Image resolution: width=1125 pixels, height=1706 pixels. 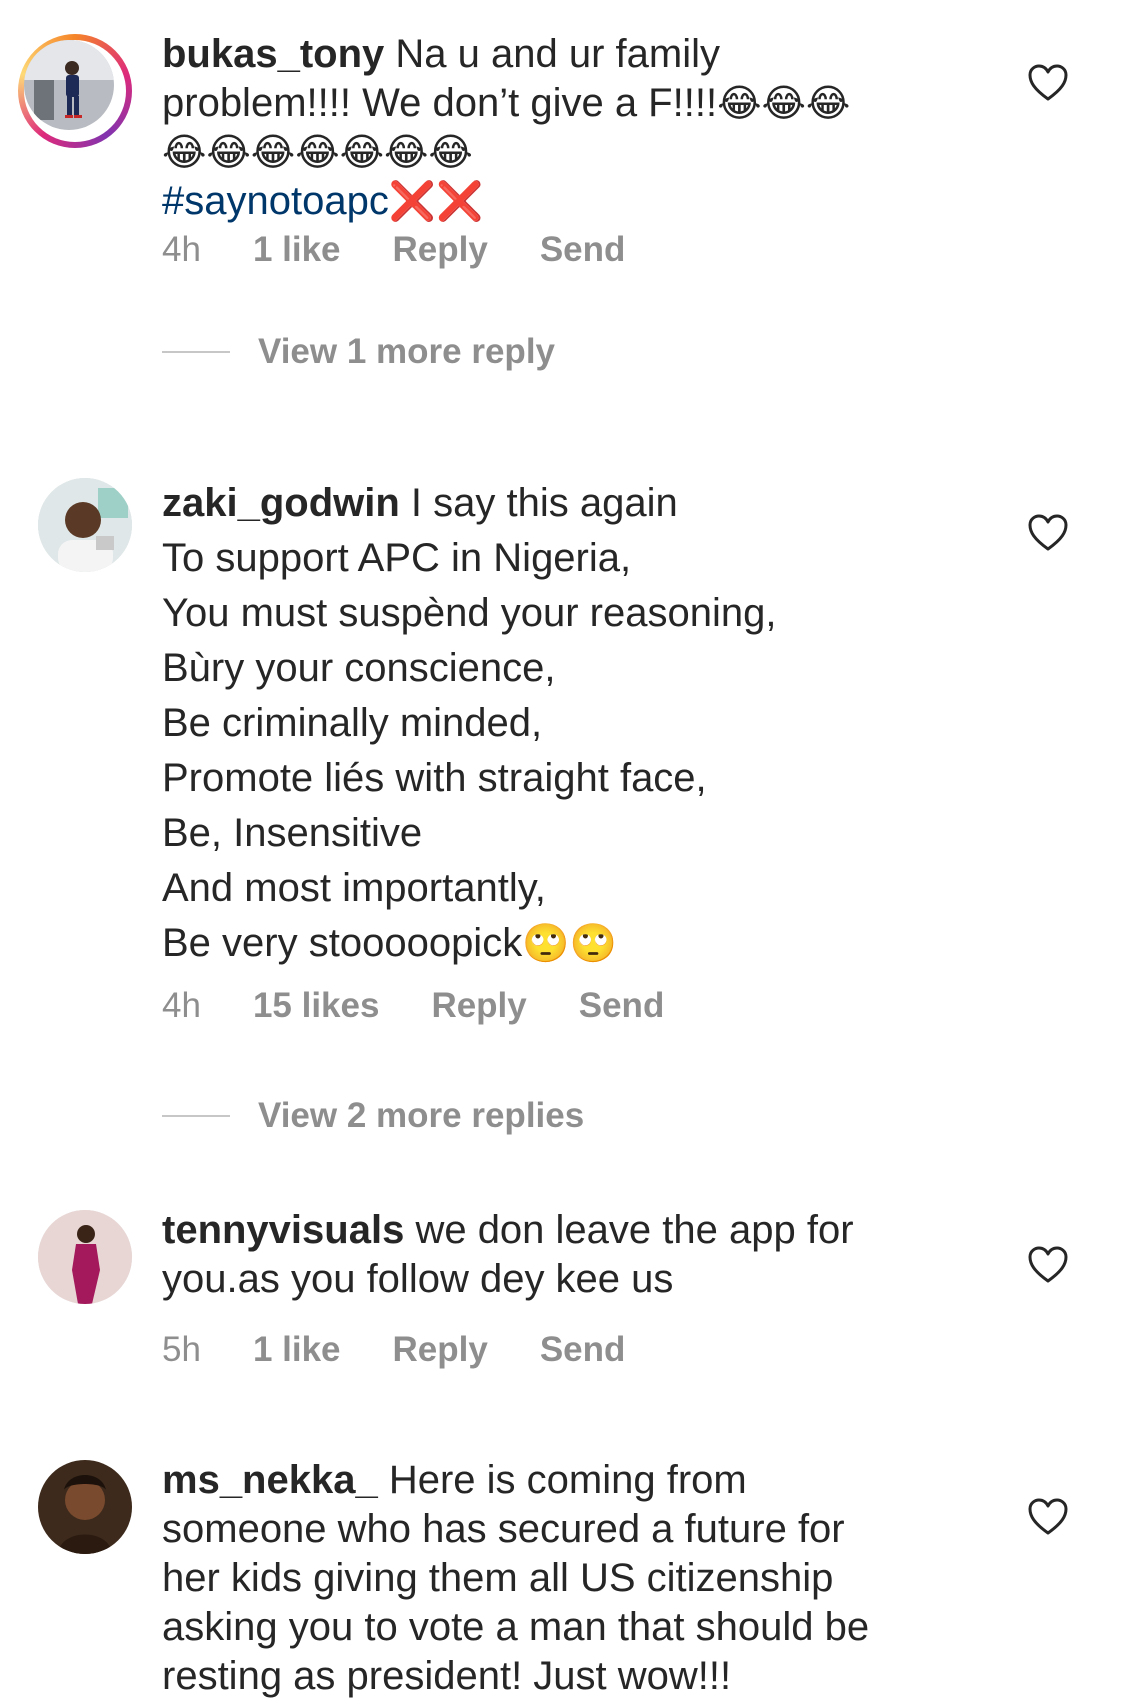 What do you see at coordinates (181, 1349) in the screenshot?
I see `comment-time: 5h` at bounding box center [181, 1349].